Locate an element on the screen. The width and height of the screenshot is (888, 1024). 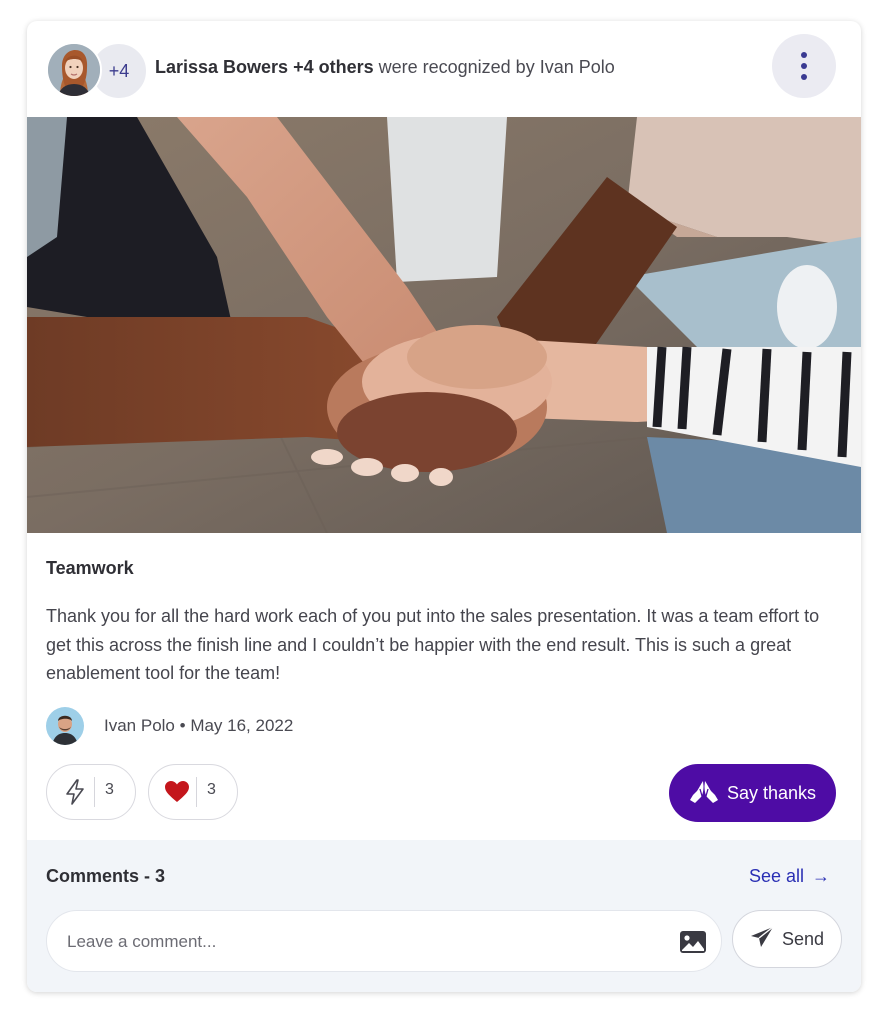
send-button: Send is located at coordinates (787, 939).